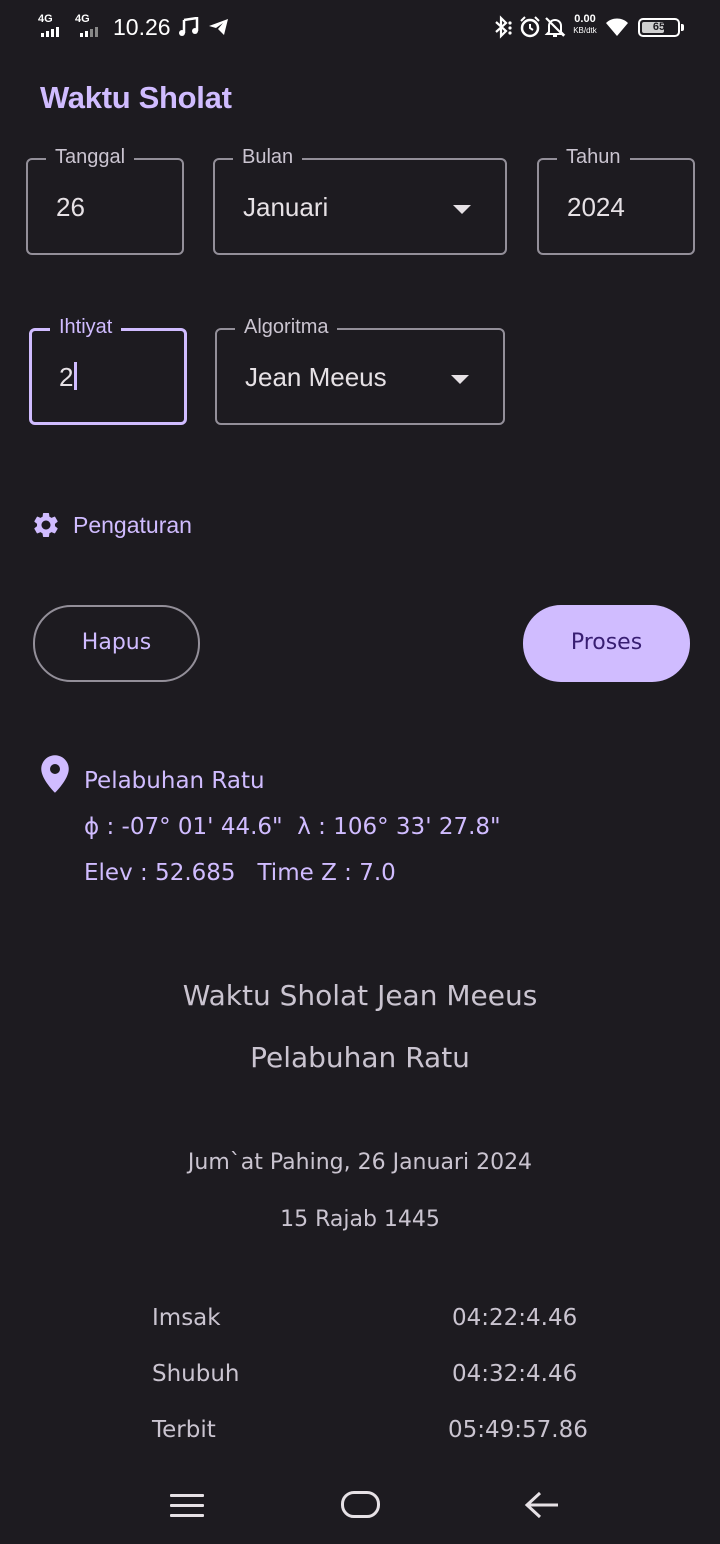  Describe the element at coordinates (593, 157) in the screenshot. I see `tahun-label: Tahun` at that location.